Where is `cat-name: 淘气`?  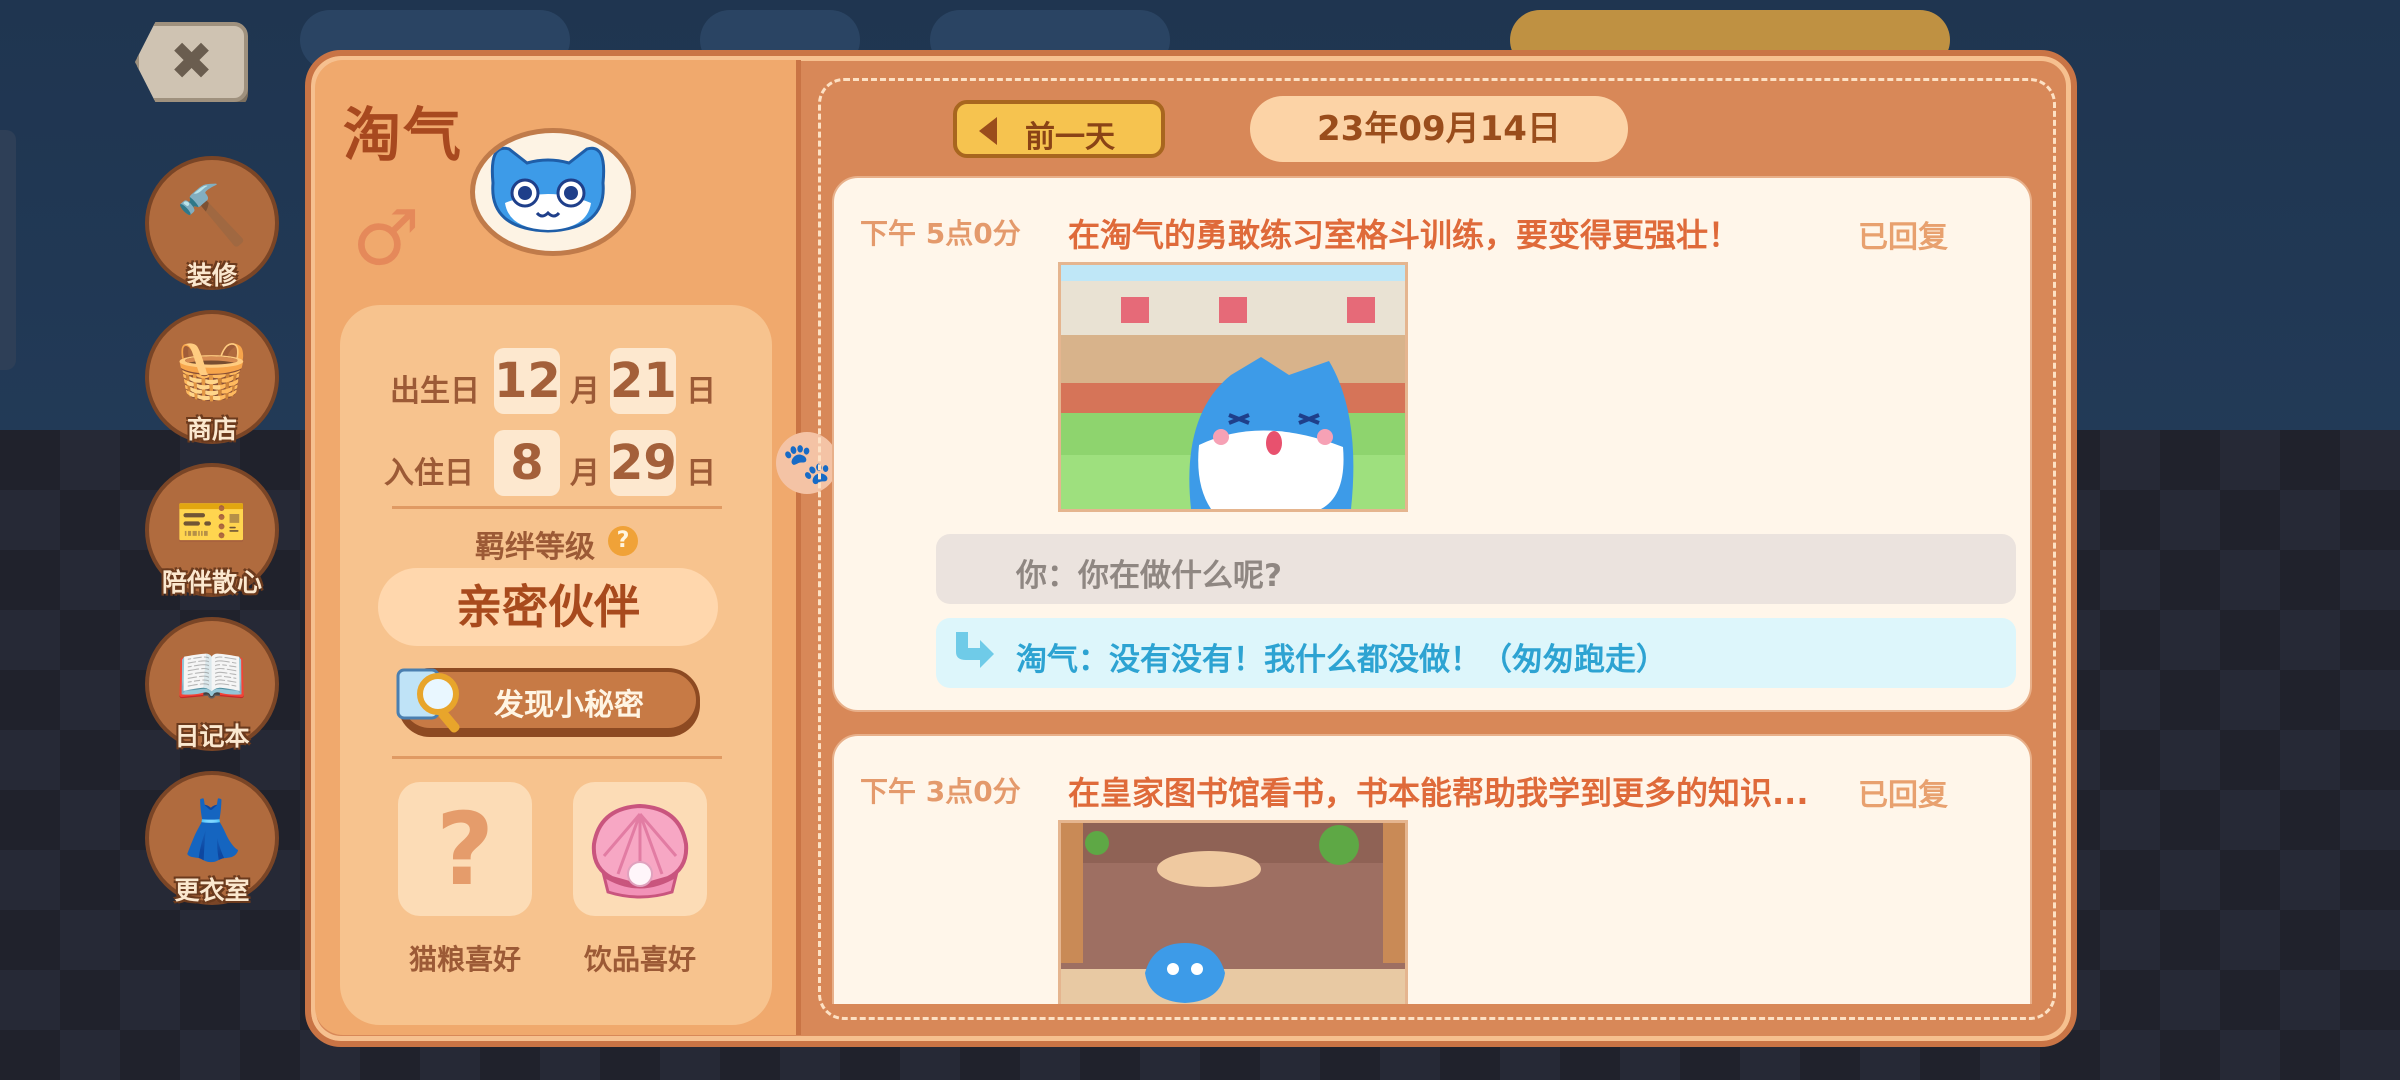
cat-name: 淘气 is located at coordinates (403, 135).